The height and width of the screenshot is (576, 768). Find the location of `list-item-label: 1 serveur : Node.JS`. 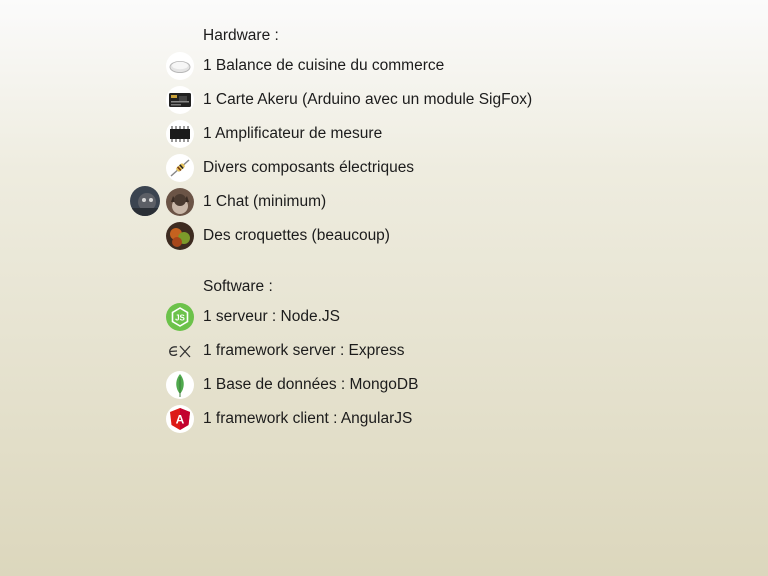

list-item-label: 1 serveur : Node.JS is located at coordinates (271, 316).